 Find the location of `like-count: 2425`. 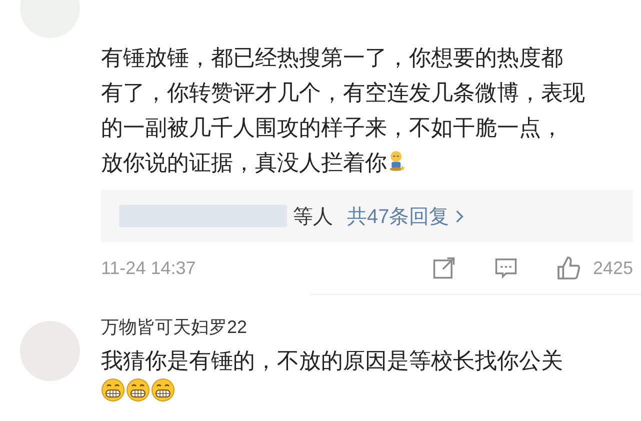

like-count: 2425 is located at coordinates (612, 268).